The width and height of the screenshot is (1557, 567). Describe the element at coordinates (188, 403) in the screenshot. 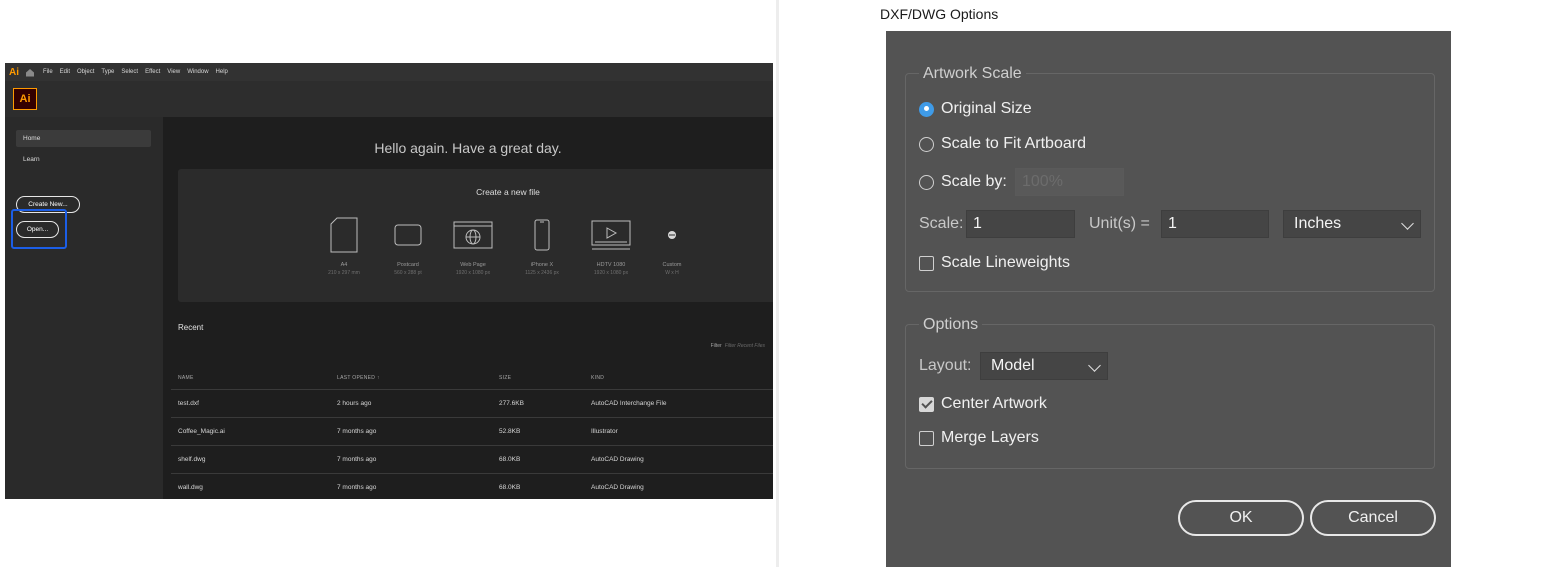

I see `cell-name: test.dxf` at that location.